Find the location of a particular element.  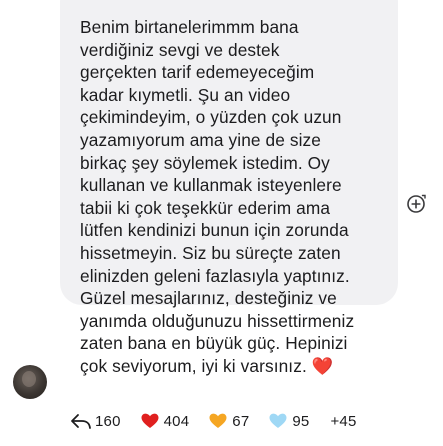

avatar is located at coordinates (30, 382).